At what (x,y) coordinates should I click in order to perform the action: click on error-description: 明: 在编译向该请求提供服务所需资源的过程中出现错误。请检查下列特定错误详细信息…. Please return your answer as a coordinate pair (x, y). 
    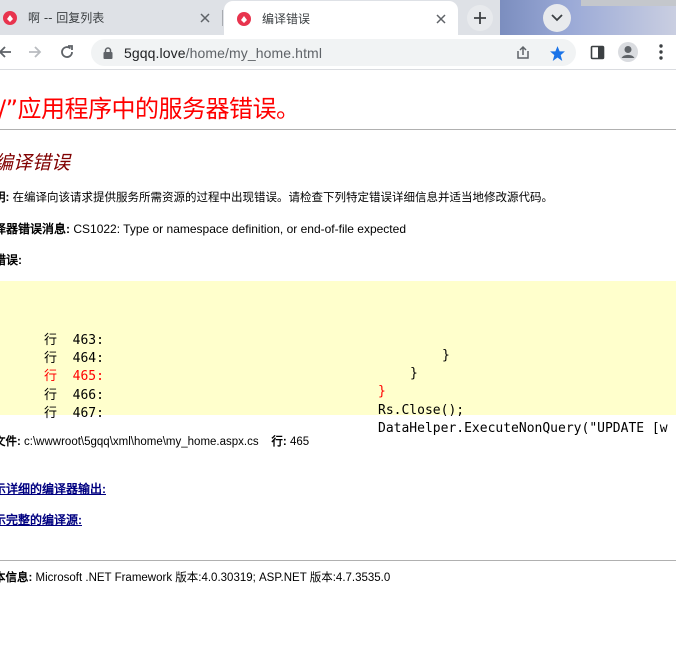
    Looking at the image, I should click on (276, 197).